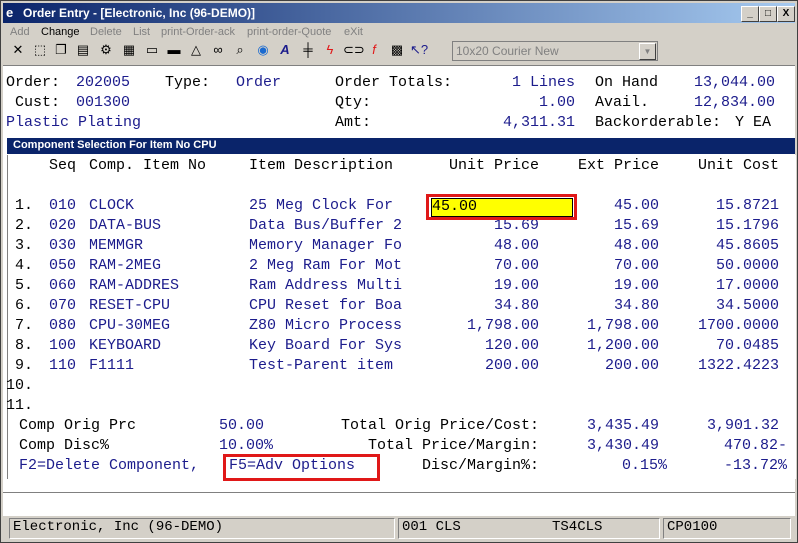 The image size is (798, 543). Describe the element at coordinates (62, 206) in the screenshot. I see `row-seq: 010` at that location.